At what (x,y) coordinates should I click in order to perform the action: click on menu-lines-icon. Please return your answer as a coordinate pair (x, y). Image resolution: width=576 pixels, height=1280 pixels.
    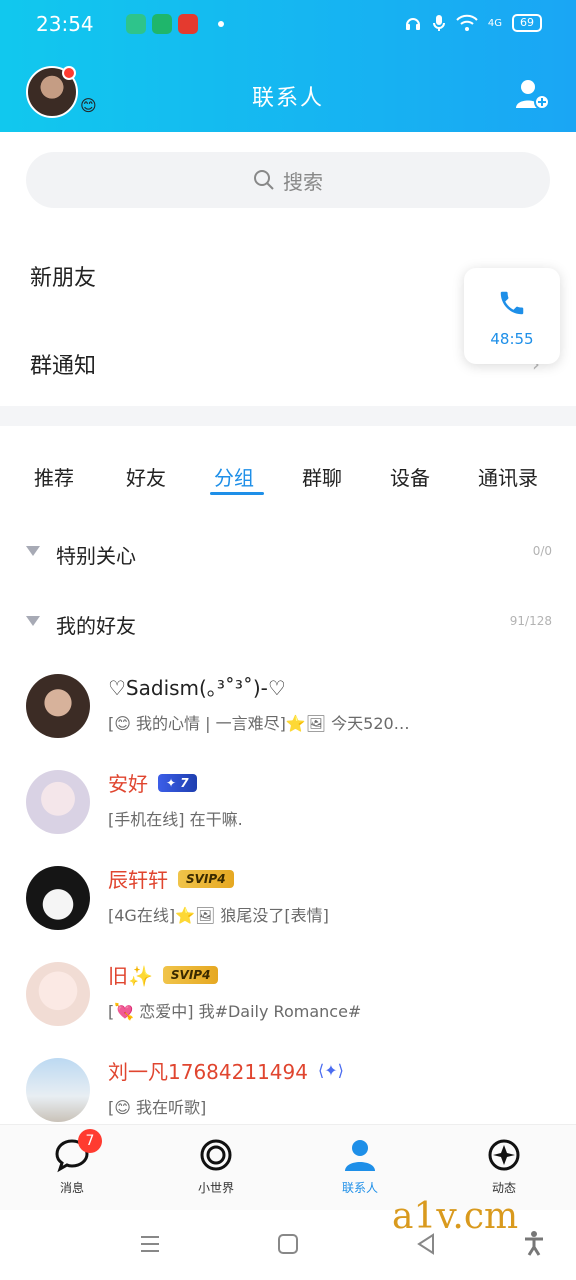
    Looking at the image, I should click on (150, 1244).